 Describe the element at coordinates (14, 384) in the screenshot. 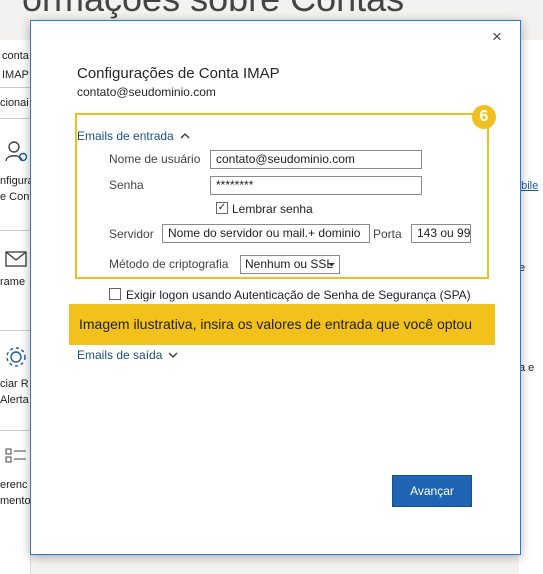

I see `bg-fragment: ciar R` at that location.